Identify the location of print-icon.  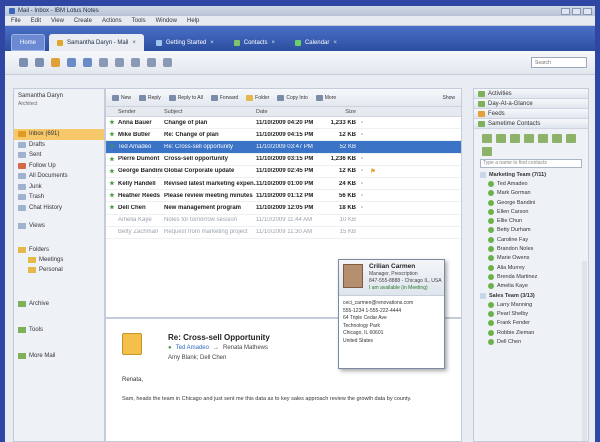
(119, 62).